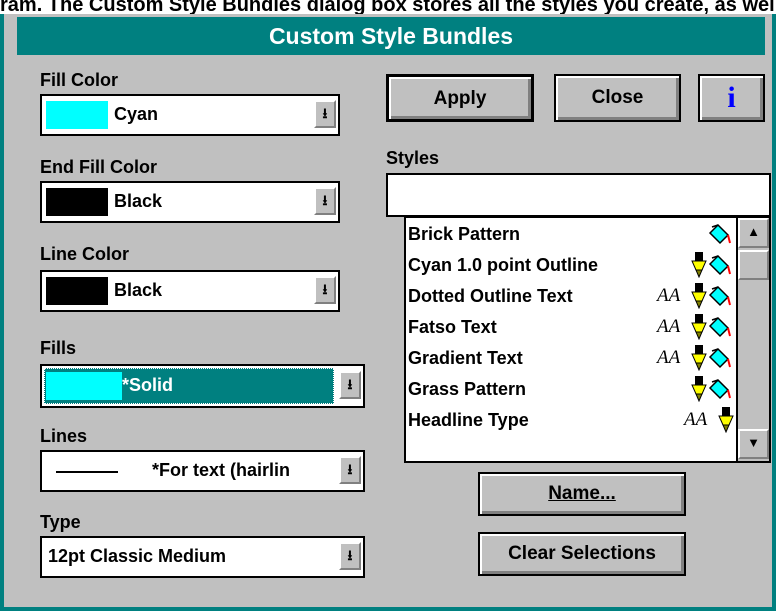 Image resolution: width=776 pixels, height=611 pixels. I want to click on style-name: Brick Pattern, so click(464, 234).